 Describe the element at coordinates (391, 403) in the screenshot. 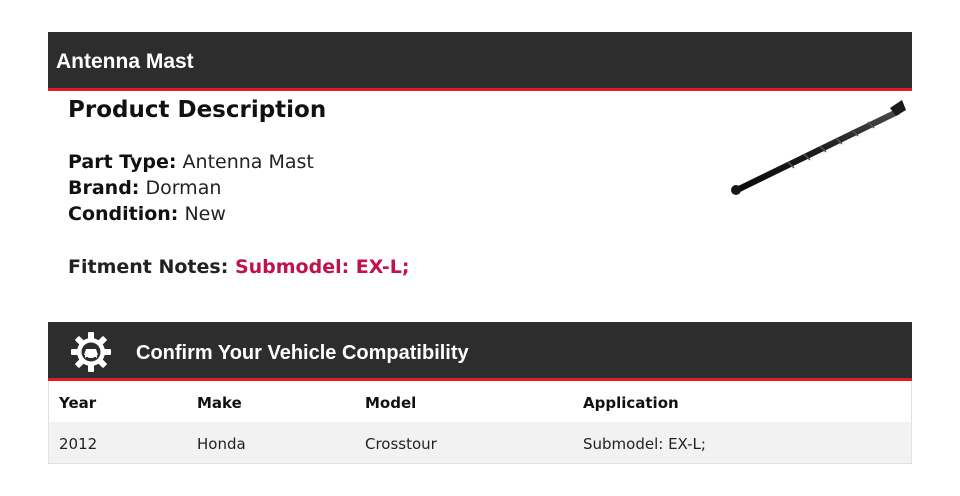

I see `column-header-model: Model` at that location.